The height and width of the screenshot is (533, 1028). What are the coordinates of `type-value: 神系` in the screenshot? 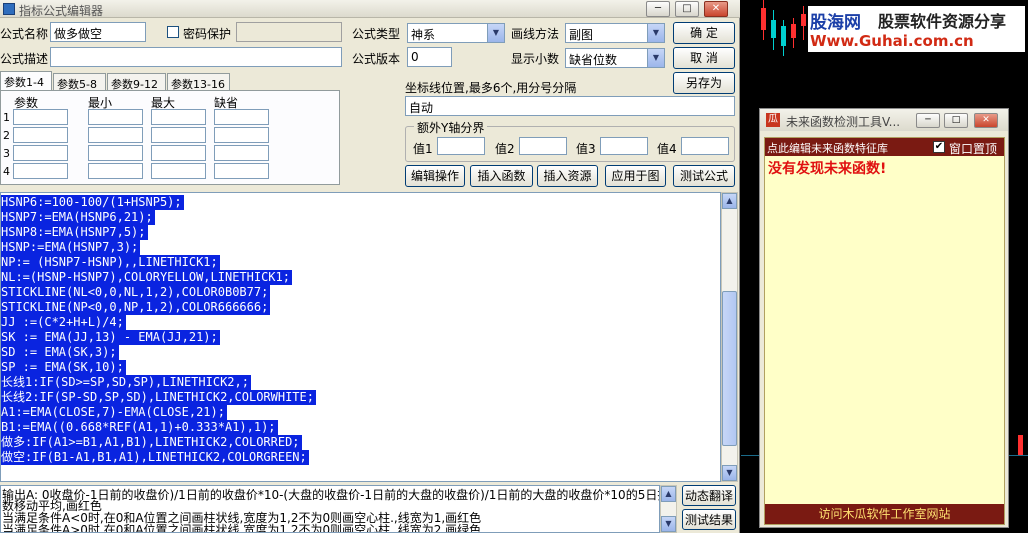 It's located at (423, 35).